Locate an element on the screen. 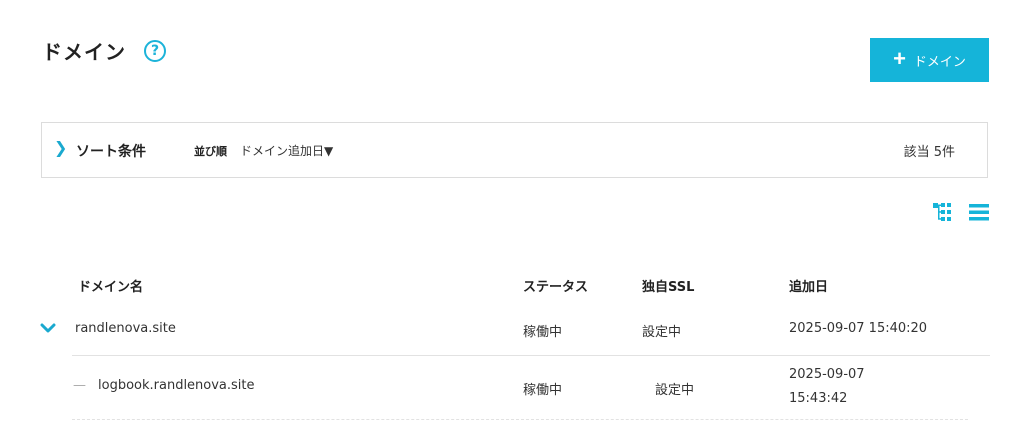 The height and width of the screenshot is (432, 1024). sort-order-label: 並び順 is located at coordinates (210, 151).